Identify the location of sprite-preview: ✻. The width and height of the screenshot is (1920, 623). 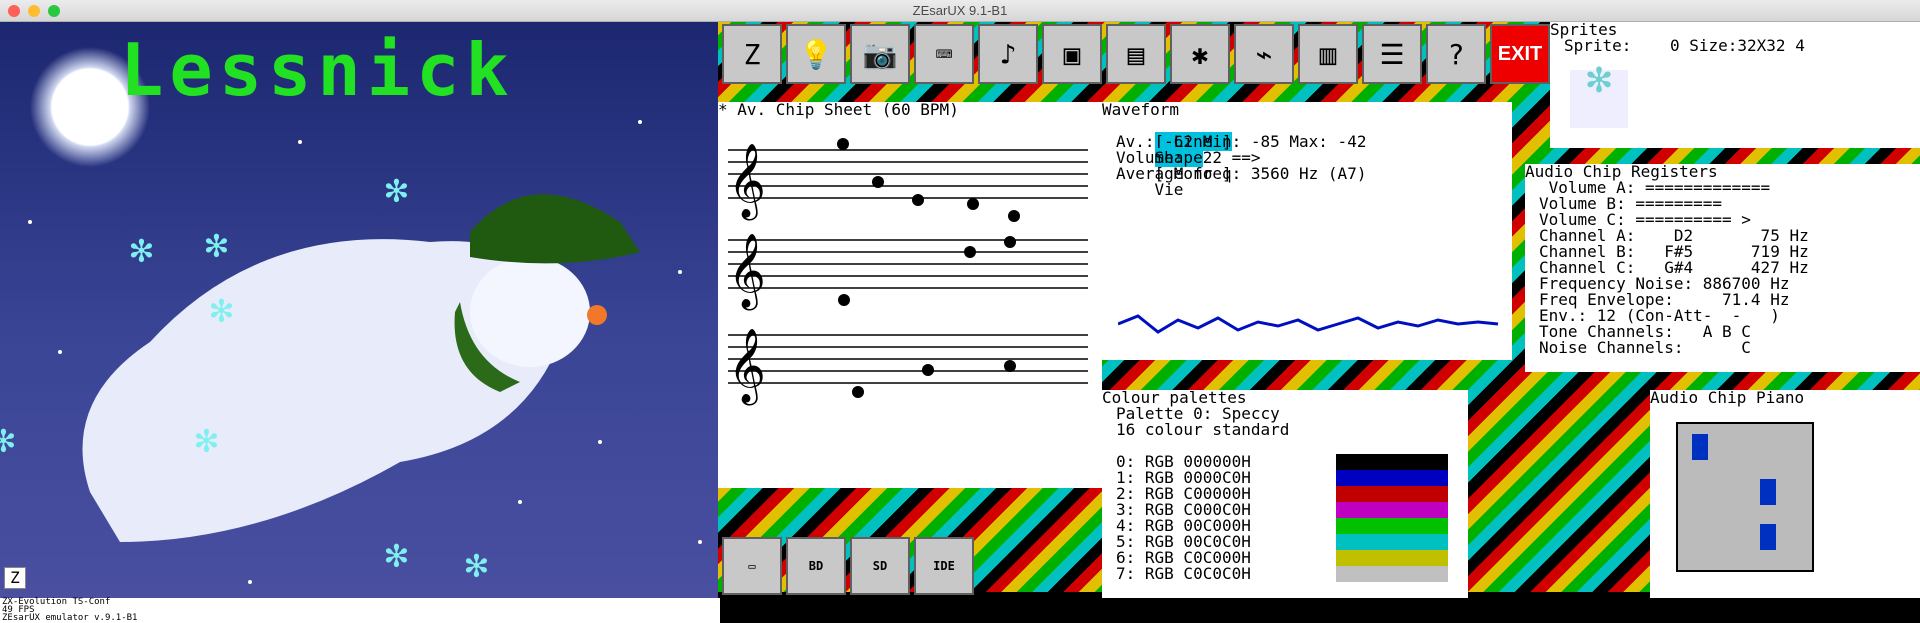
(1599, 92).